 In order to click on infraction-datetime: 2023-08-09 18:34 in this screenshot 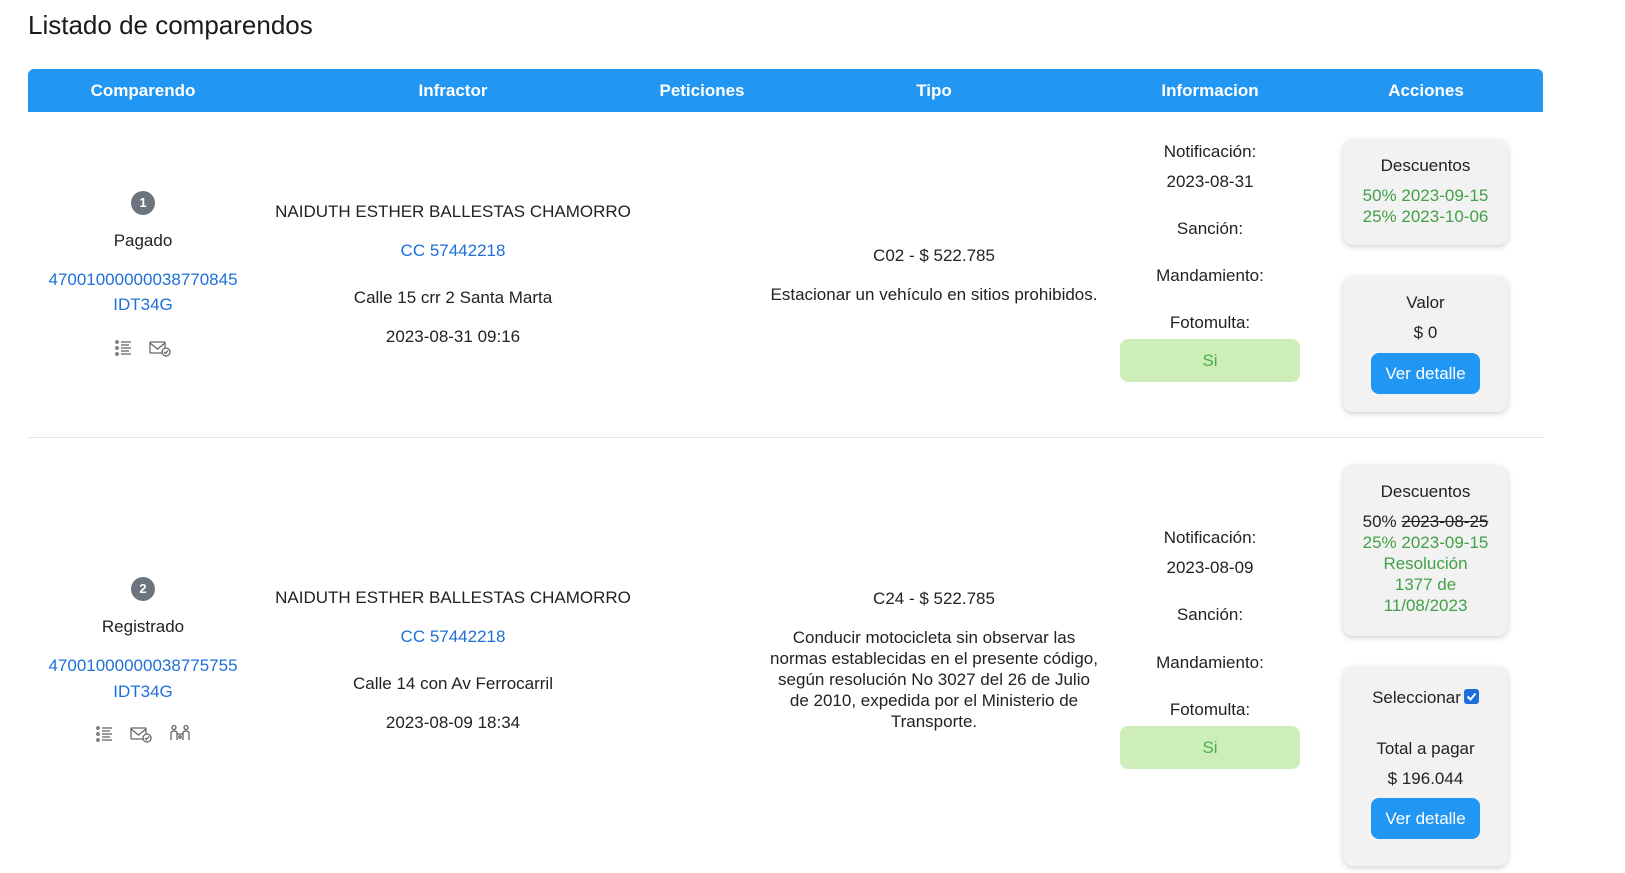, I will do `click(453, 722)`.